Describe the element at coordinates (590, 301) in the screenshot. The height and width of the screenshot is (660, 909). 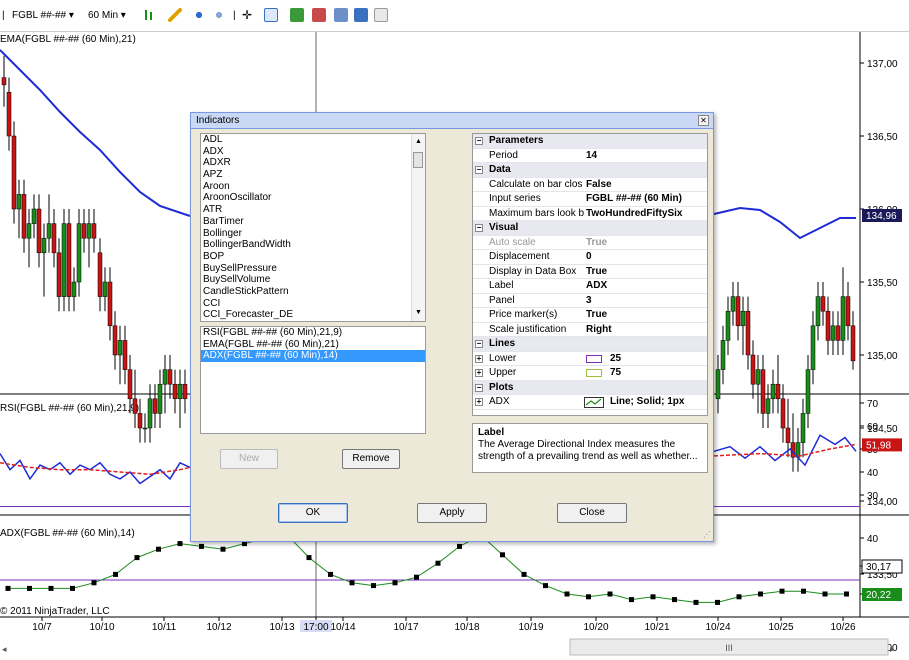
I see `prop-panel: Panel 3` at that location.